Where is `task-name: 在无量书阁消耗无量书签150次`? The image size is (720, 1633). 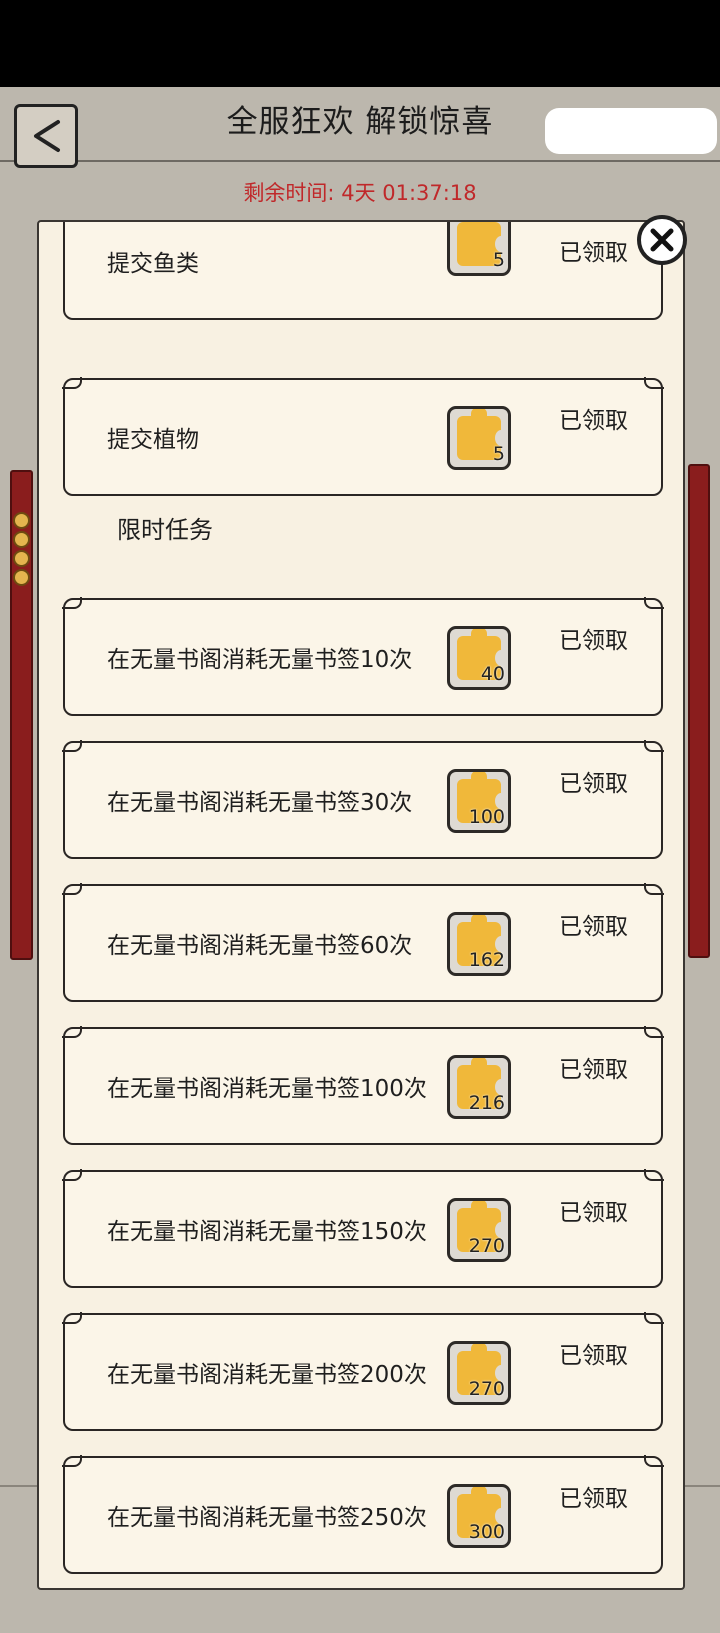
task-name: 在无量书阁消耗无量书签150次 is located at coordinates (267, 1232).